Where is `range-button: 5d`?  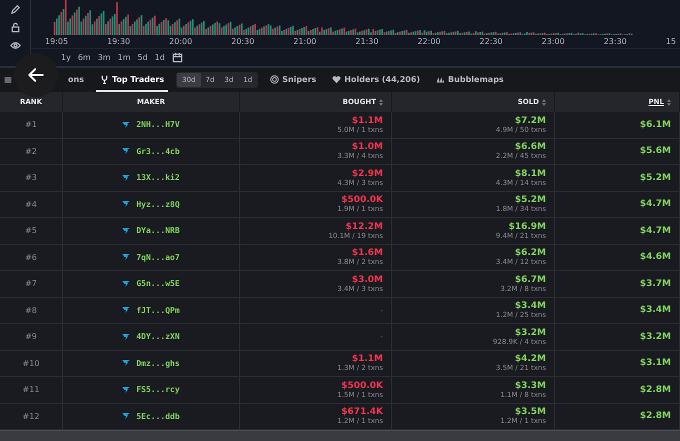 range-button: 5d is located at coordinates (143, 57).